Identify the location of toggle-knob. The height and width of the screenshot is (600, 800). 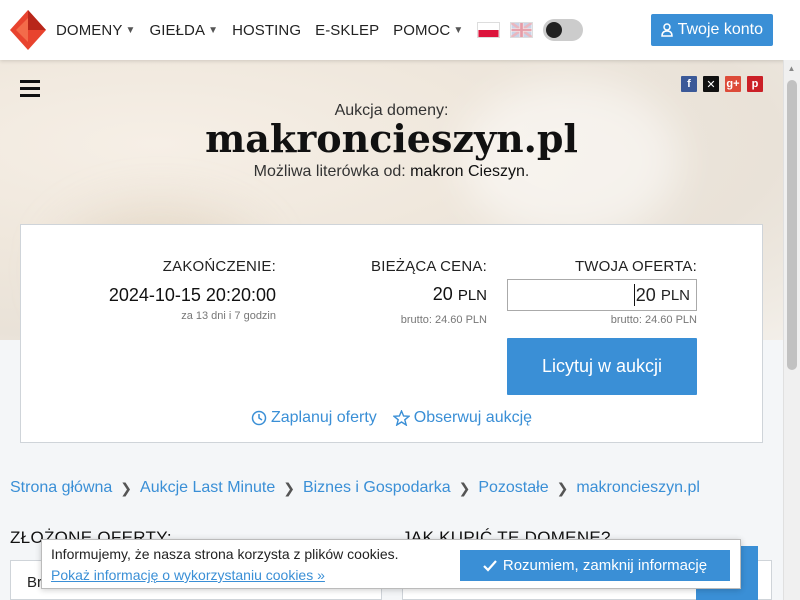
(554, 30).